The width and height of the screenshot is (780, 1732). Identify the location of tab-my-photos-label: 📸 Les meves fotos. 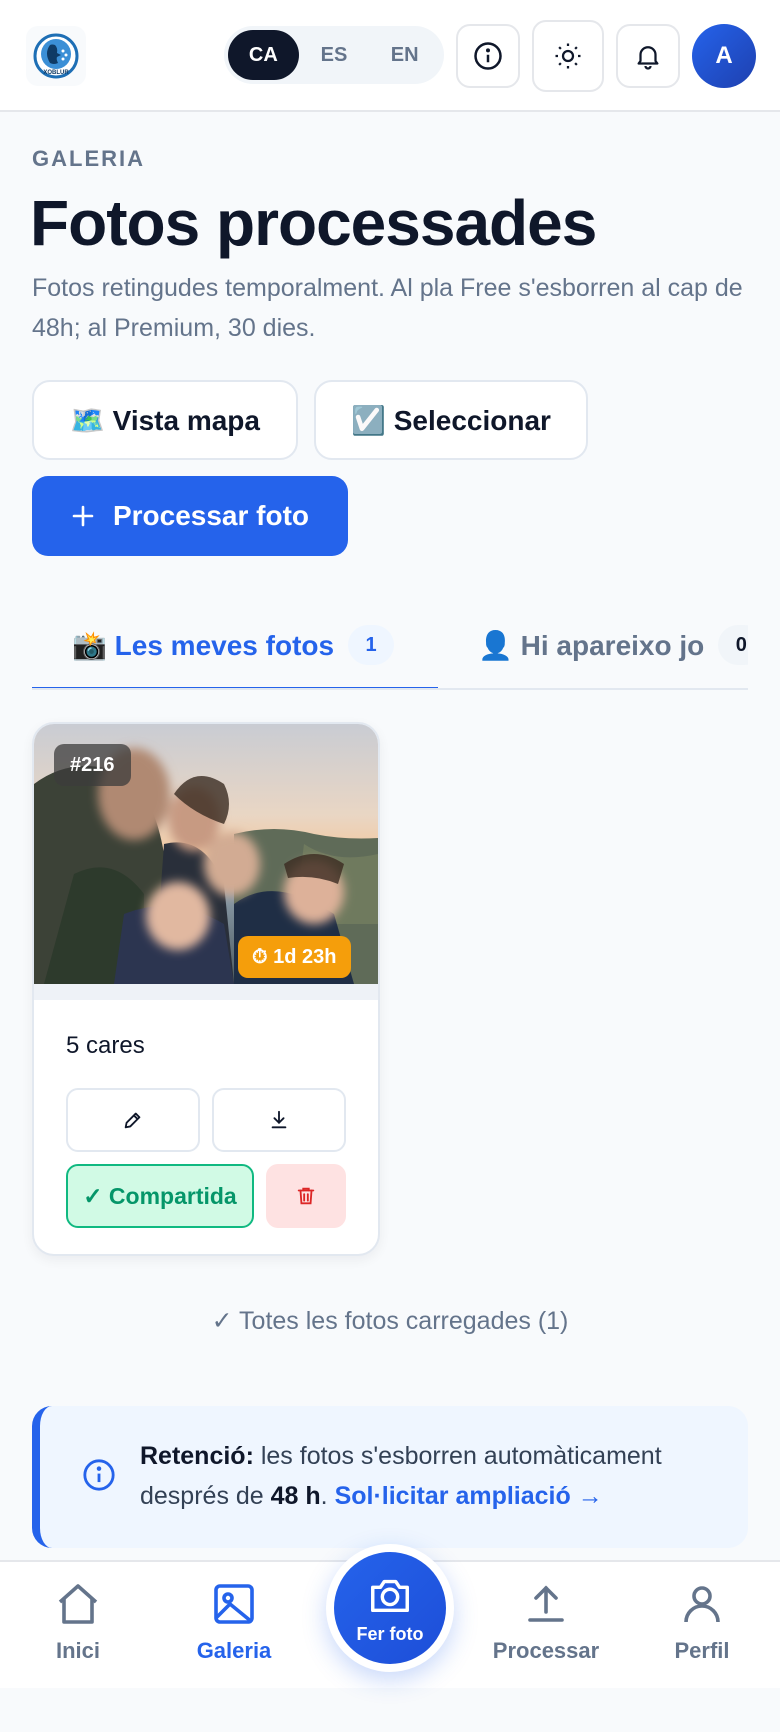
(203, 645).